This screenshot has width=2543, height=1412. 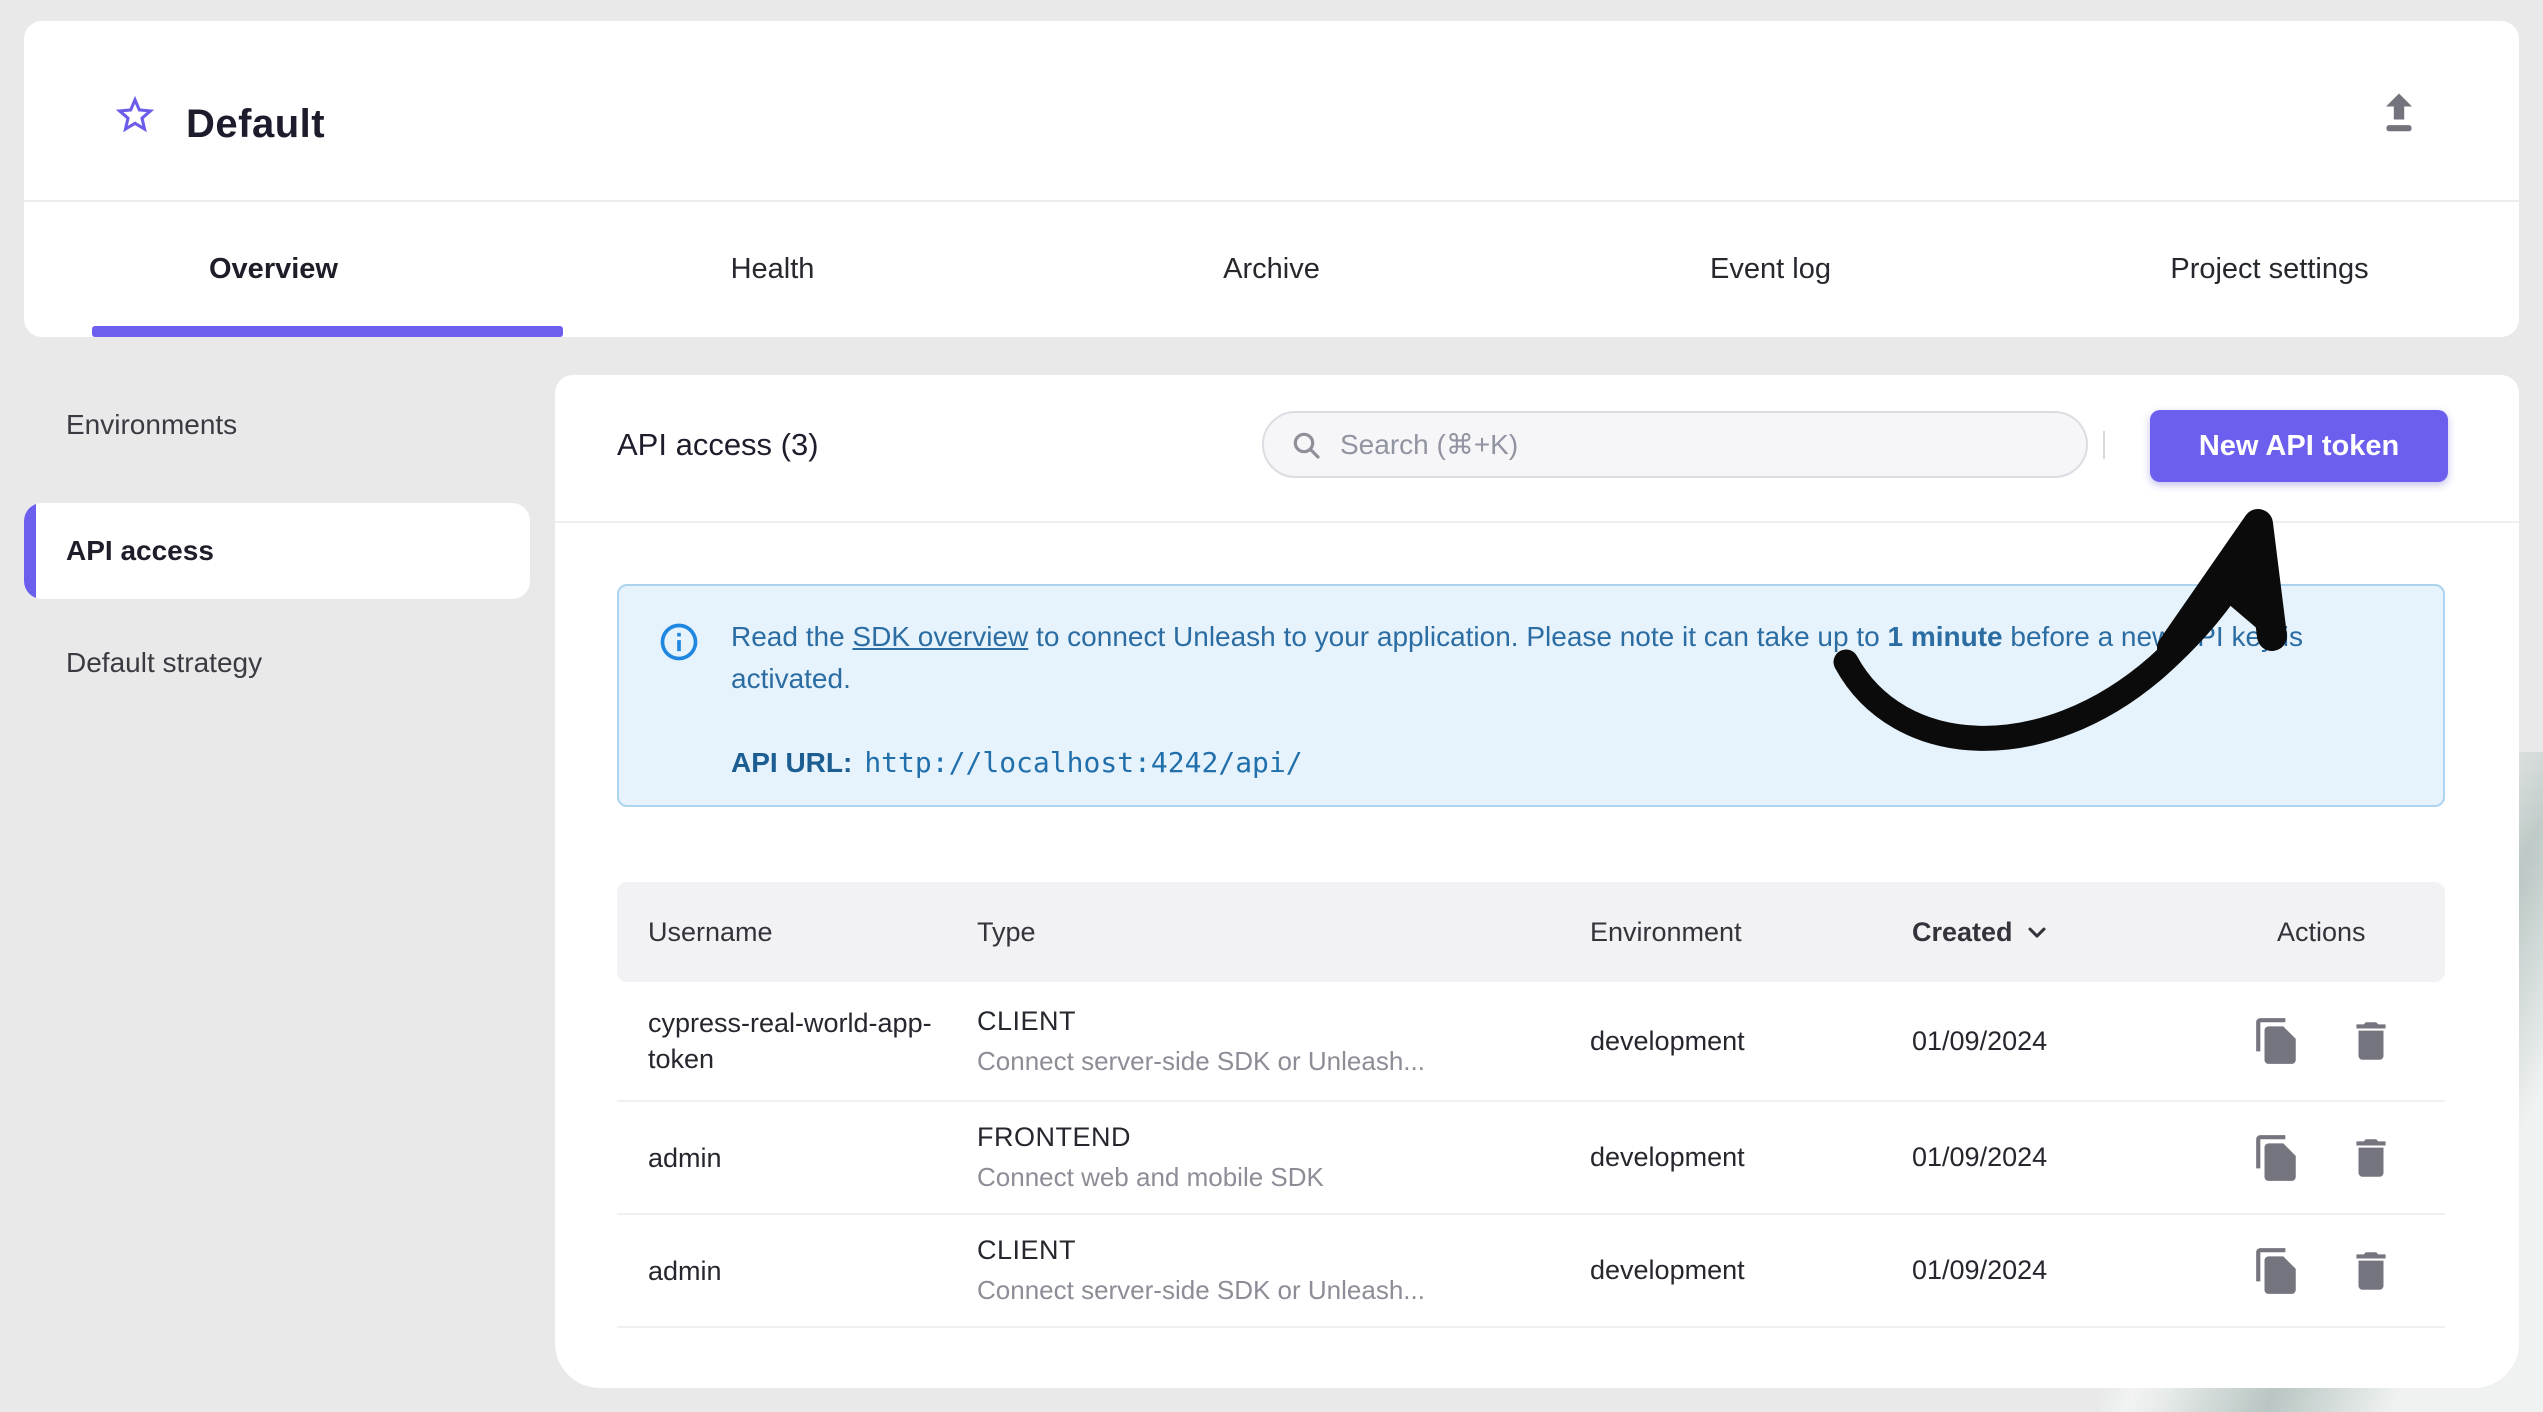 What do you see at coordinates (277, 425) in the screenshot?
I see `sidebar-item-environments: Environments` at bounding box center [277, 425].